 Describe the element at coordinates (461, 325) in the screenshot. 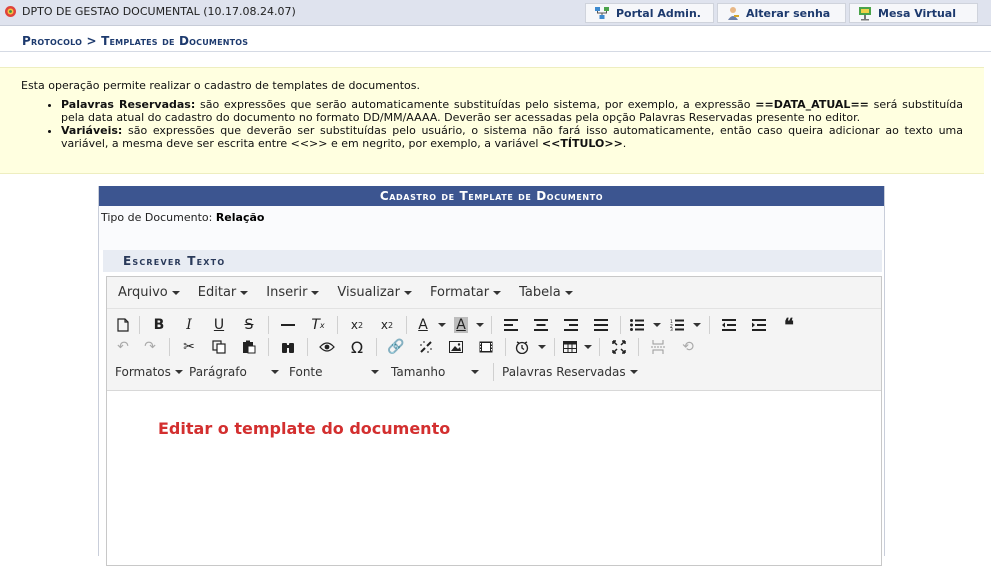

I see `background-color-icon: A` at that location.